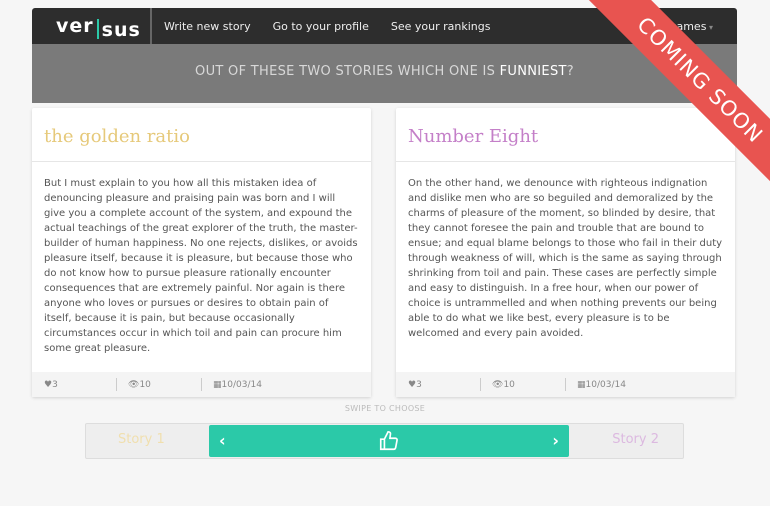  Describe the element at coordinates (121, 30) in the screenshot. I see `logo-right: sus` at that location.